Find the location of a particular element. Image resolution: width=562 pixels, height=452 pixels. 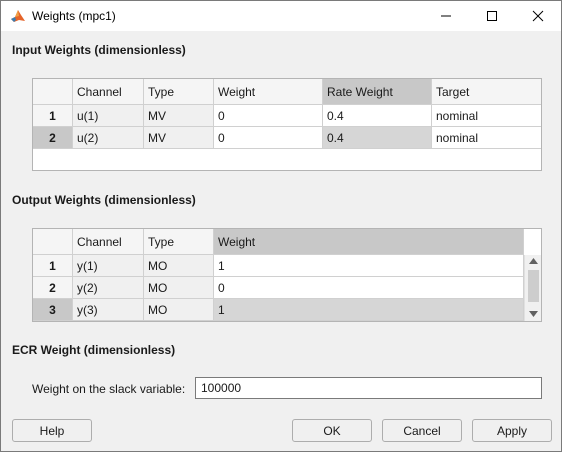

output-table-scrollbar is located at coordinates (532, 288).